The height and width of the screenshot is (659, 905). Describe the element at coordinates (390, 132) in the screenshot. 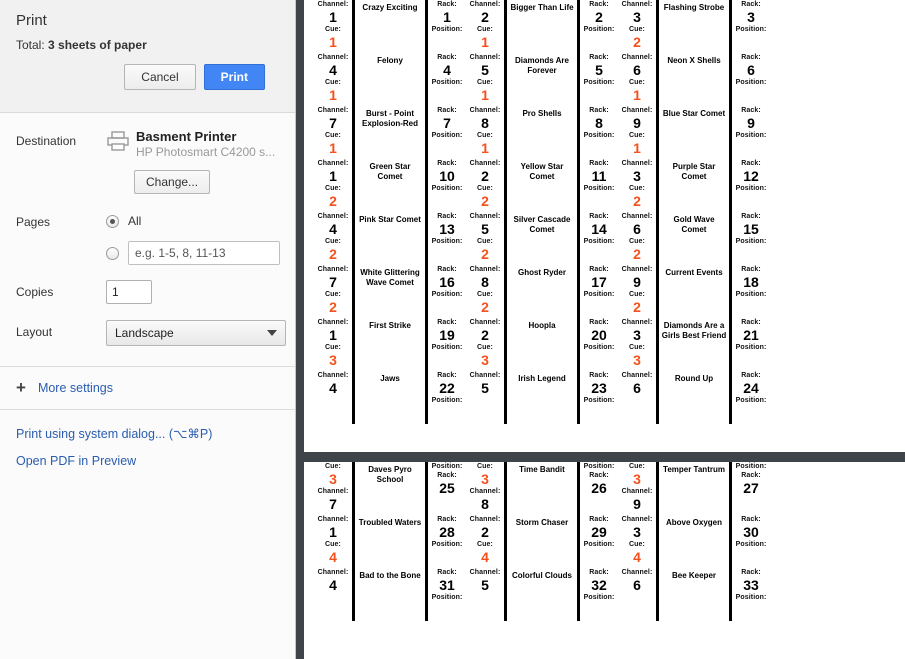

I see `item-name-cell: Burst - Point Explosion-Red` at that location.